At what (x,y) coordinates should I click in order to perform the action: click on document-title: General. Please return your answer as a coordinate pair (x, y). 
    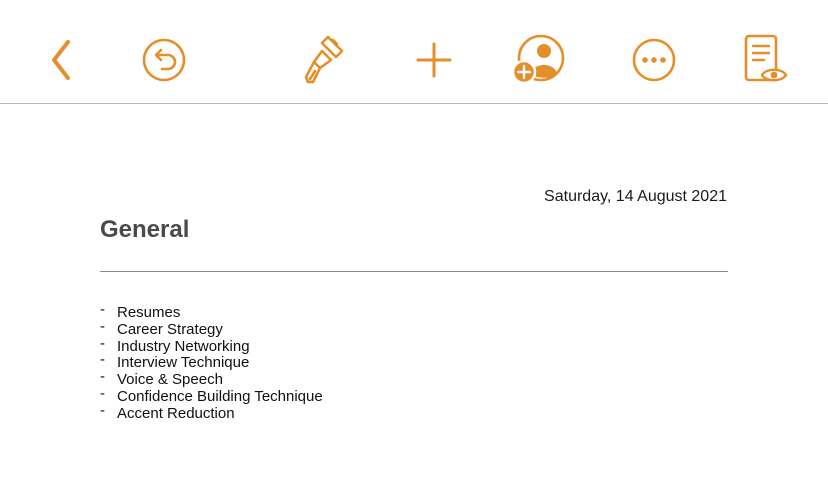
    Looking at the image, I should click on (145, 229).